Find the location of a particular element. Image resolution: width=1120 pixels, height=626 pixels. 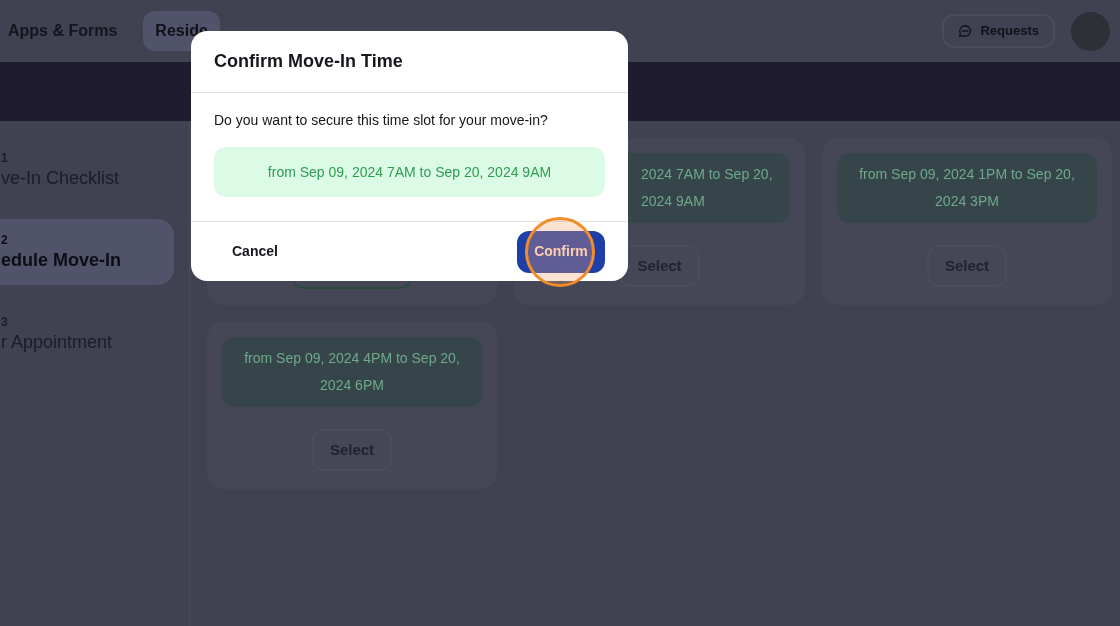

time-slot: from Sep 09, 2024 4PM to Sep 20, 2024 6PM is located at coordinates (352, 372).